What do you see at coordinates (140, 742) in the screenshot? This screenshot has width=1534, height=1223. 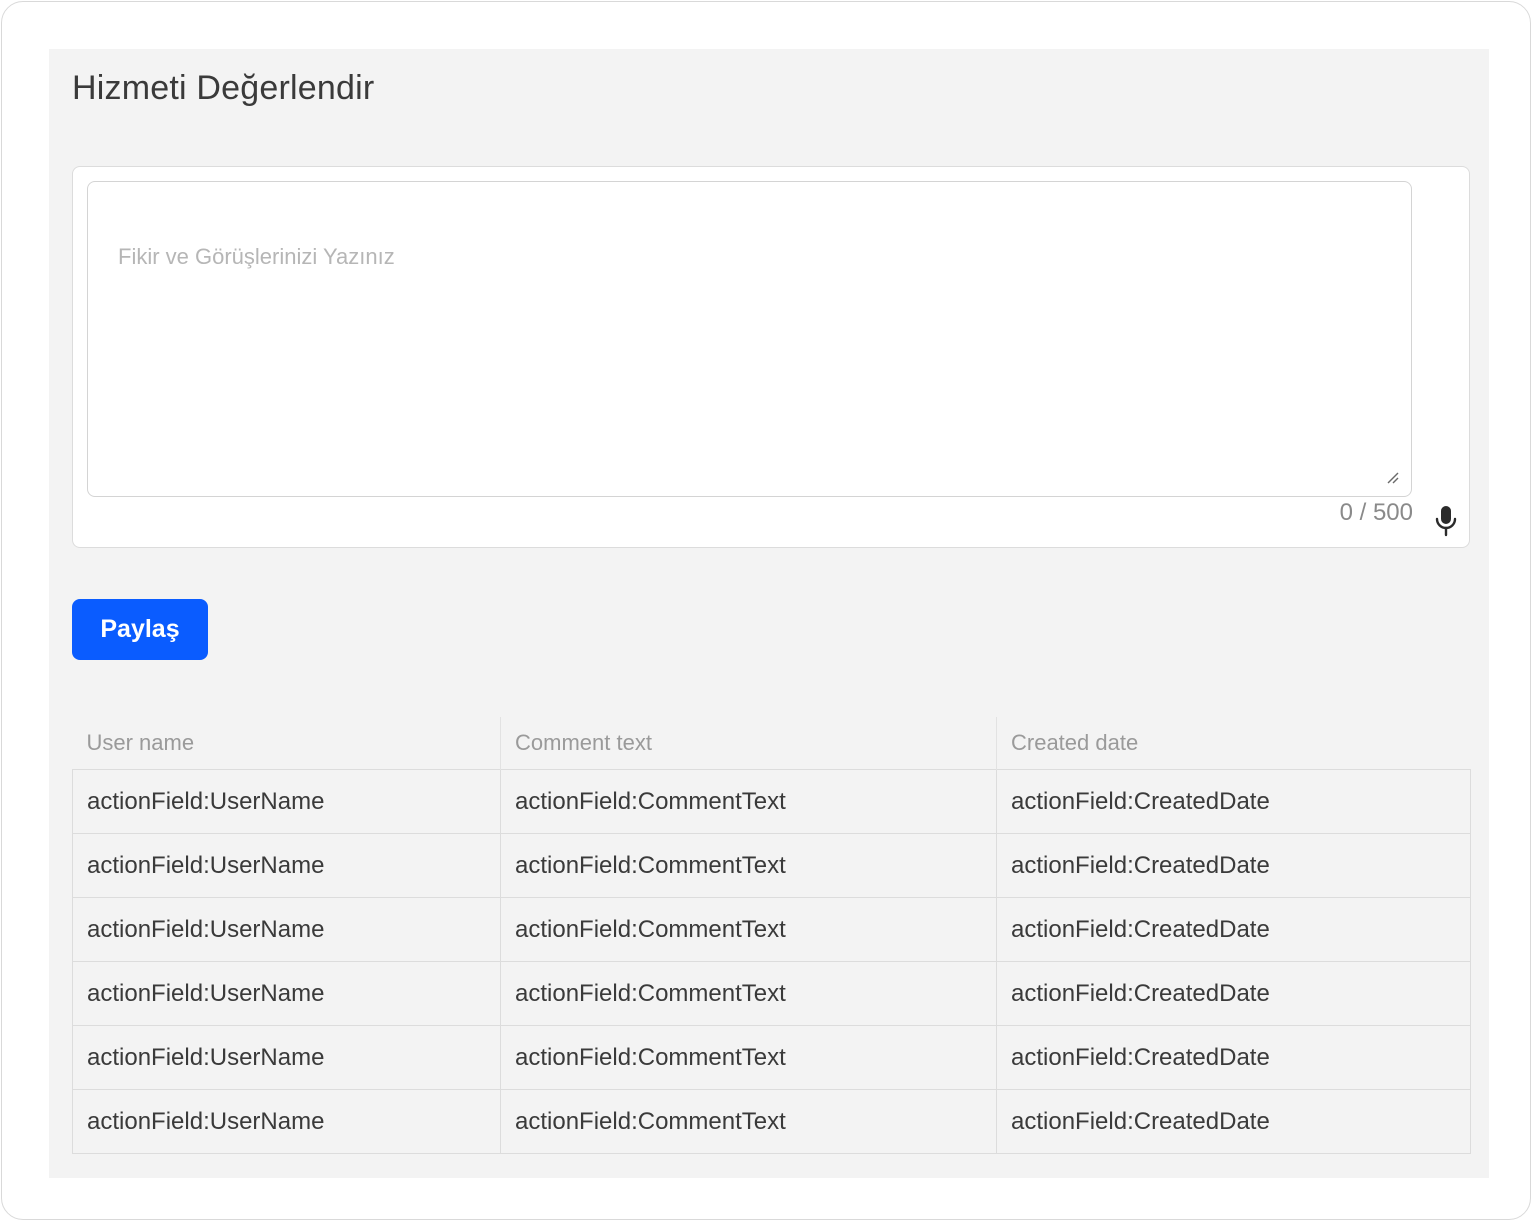 I see `column-header-user-name: User name` at bounding box center [140, 742].